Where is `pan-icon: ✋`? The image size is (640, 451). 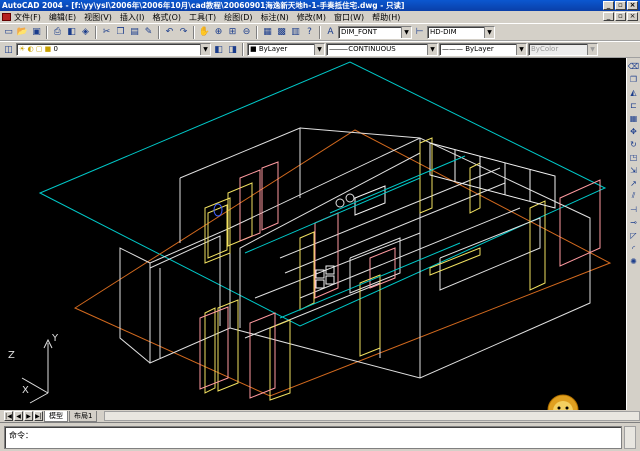 pan-icon: ✋ is located at coordinates (204, 32).